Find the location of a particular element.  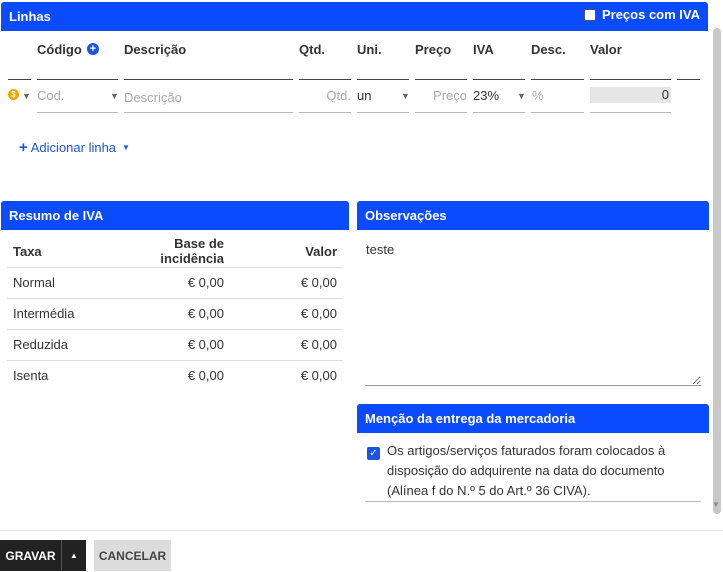

cancelar-button: CANCELAR is located at coordinates (132, 555).